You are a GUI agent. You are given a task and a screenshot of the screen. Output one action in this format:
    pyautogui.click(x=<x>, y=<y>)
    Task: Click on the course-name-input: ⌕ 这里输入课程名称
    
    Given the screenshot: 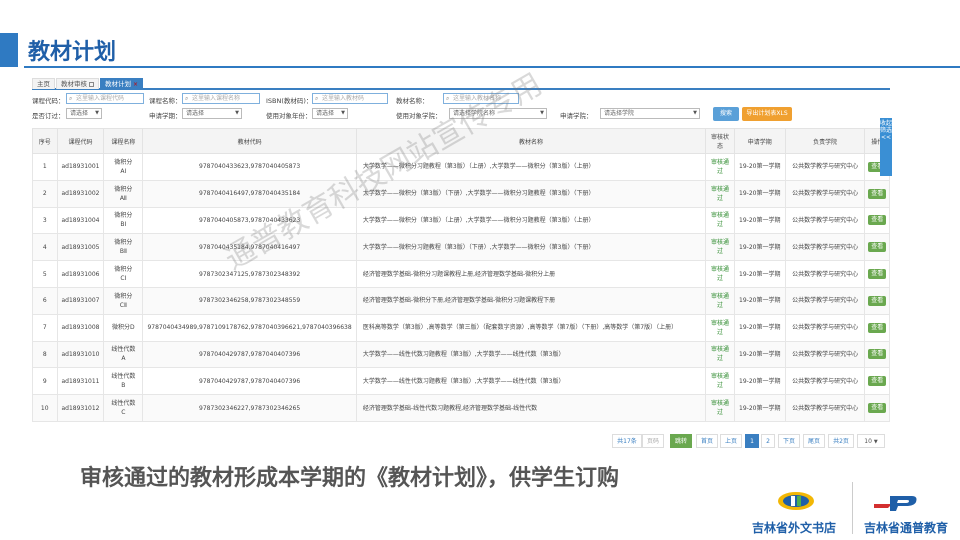 What is the action you would take?
    pyautogui.click(x=221, y=98)
    